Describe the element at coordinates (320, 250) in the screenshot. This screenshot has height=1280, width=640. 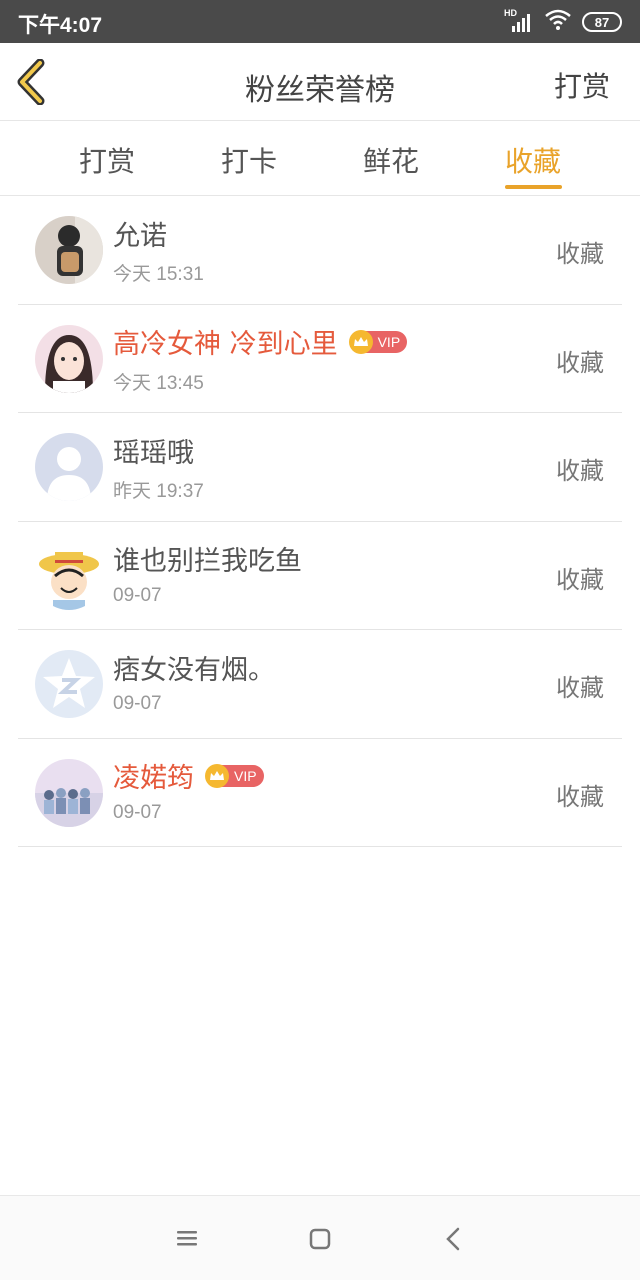
I see `list-item: 允诺 今天 15:31 收藏` at that location.